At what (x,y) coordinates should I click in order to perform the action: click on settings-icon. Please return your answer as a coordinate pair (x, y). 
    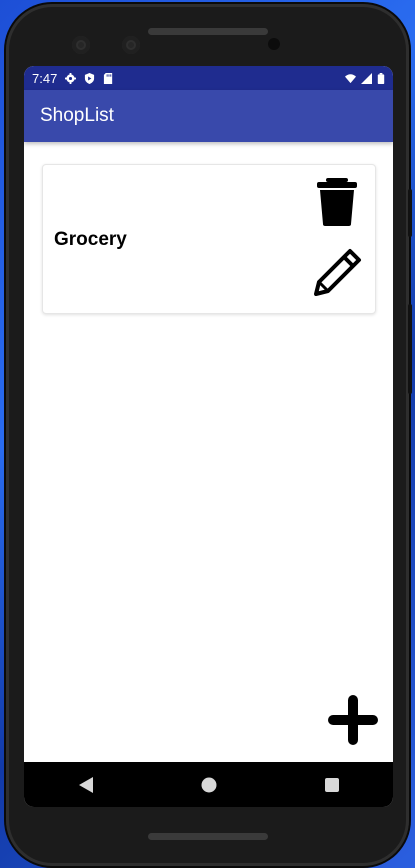
    Looking at the image, I should click on (71, 78).